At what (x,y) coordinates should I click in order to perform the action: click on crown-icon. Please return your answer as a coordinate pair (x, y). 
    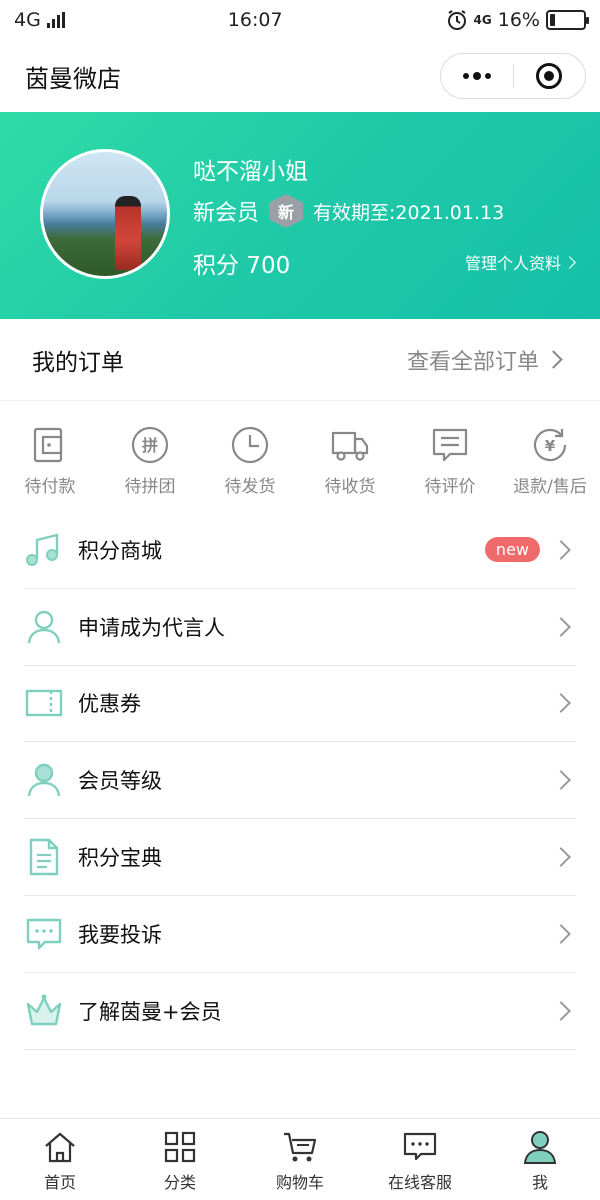
    Looking at the image, I should click on (44, 1011).